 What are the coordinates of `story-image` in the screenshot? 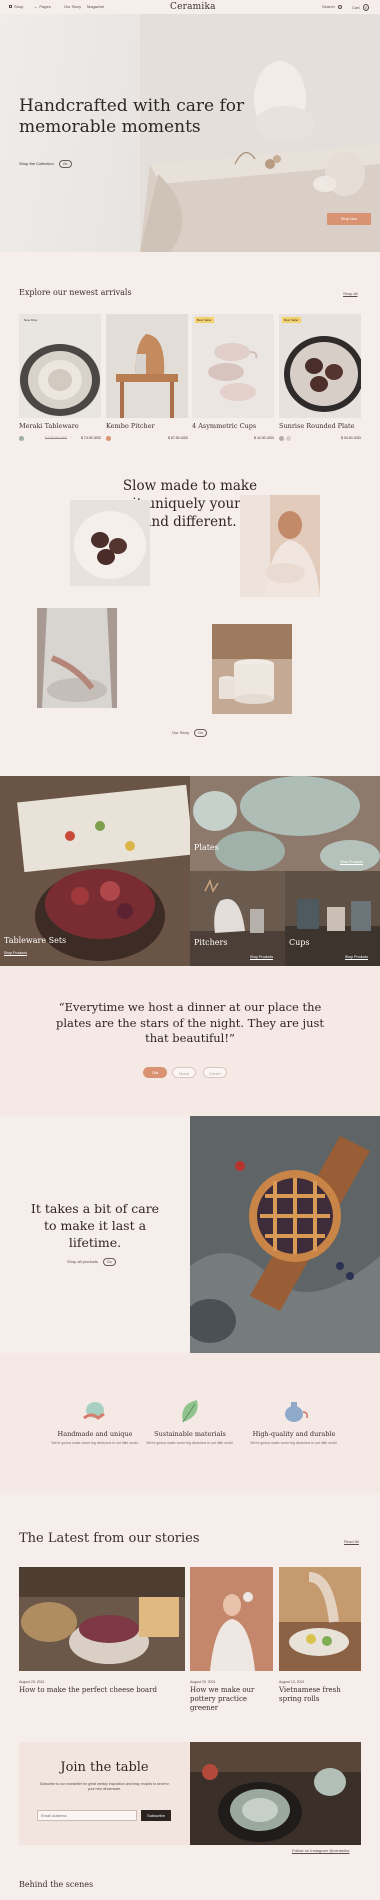 It's located at (320, 1619).